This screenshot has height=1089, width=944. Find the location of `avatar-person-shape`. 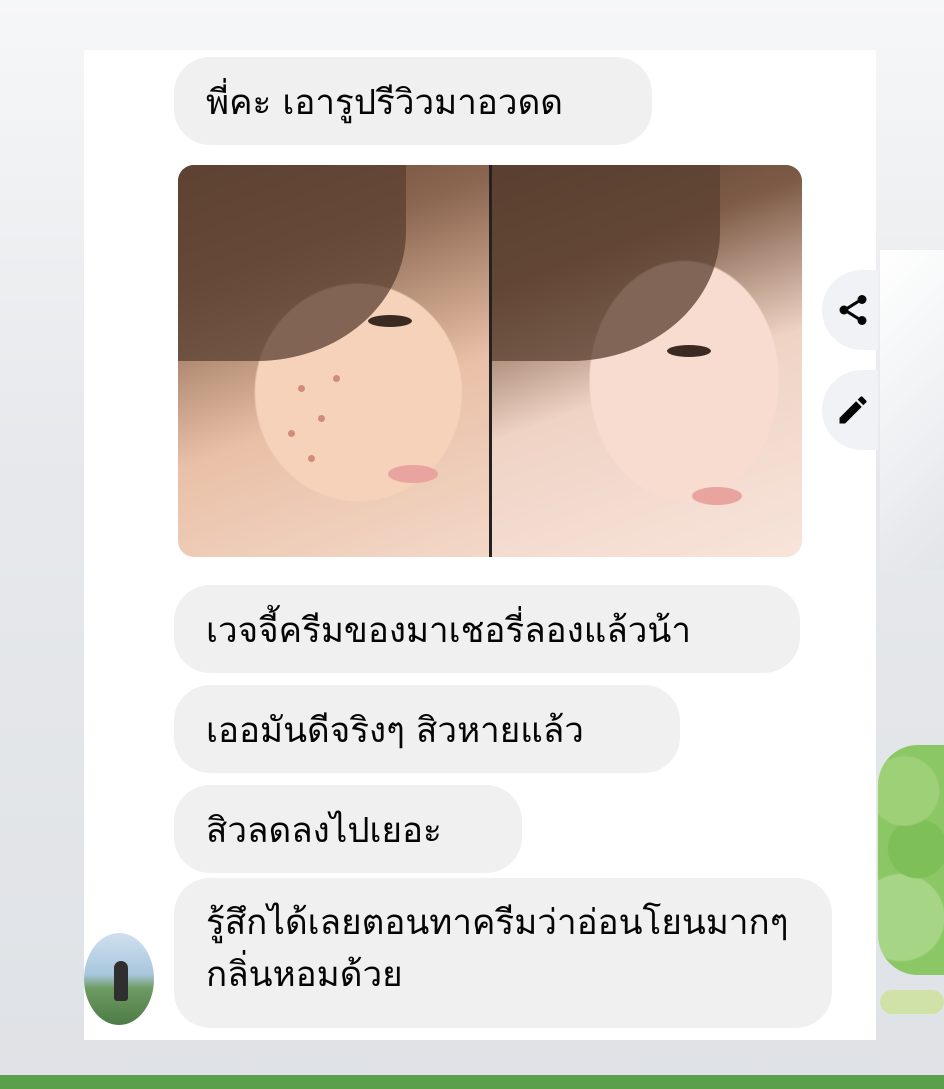

avatar-person-shape is located at coordinates (121, 981).